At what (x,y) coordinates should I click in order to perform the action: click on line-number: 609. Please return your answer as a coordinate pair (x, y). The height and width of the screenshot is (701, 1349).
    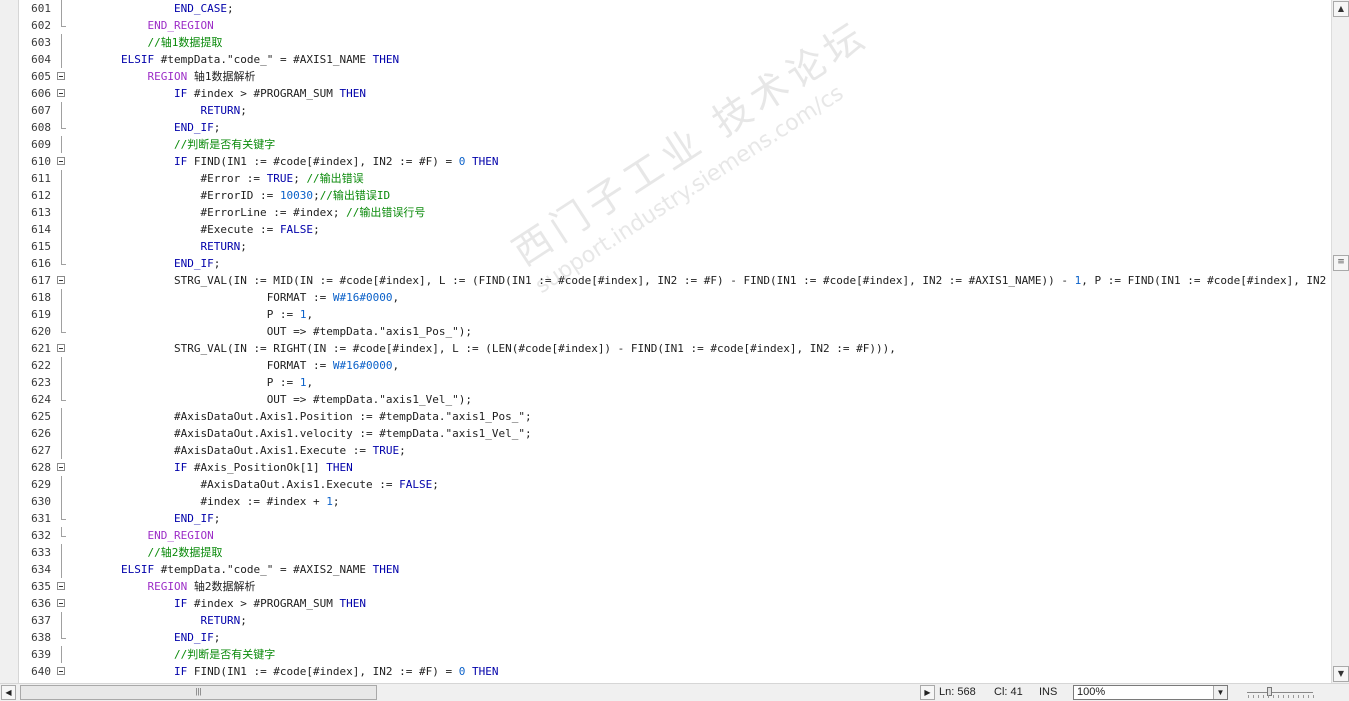
    Looking at the image, I should click on (41, 144).